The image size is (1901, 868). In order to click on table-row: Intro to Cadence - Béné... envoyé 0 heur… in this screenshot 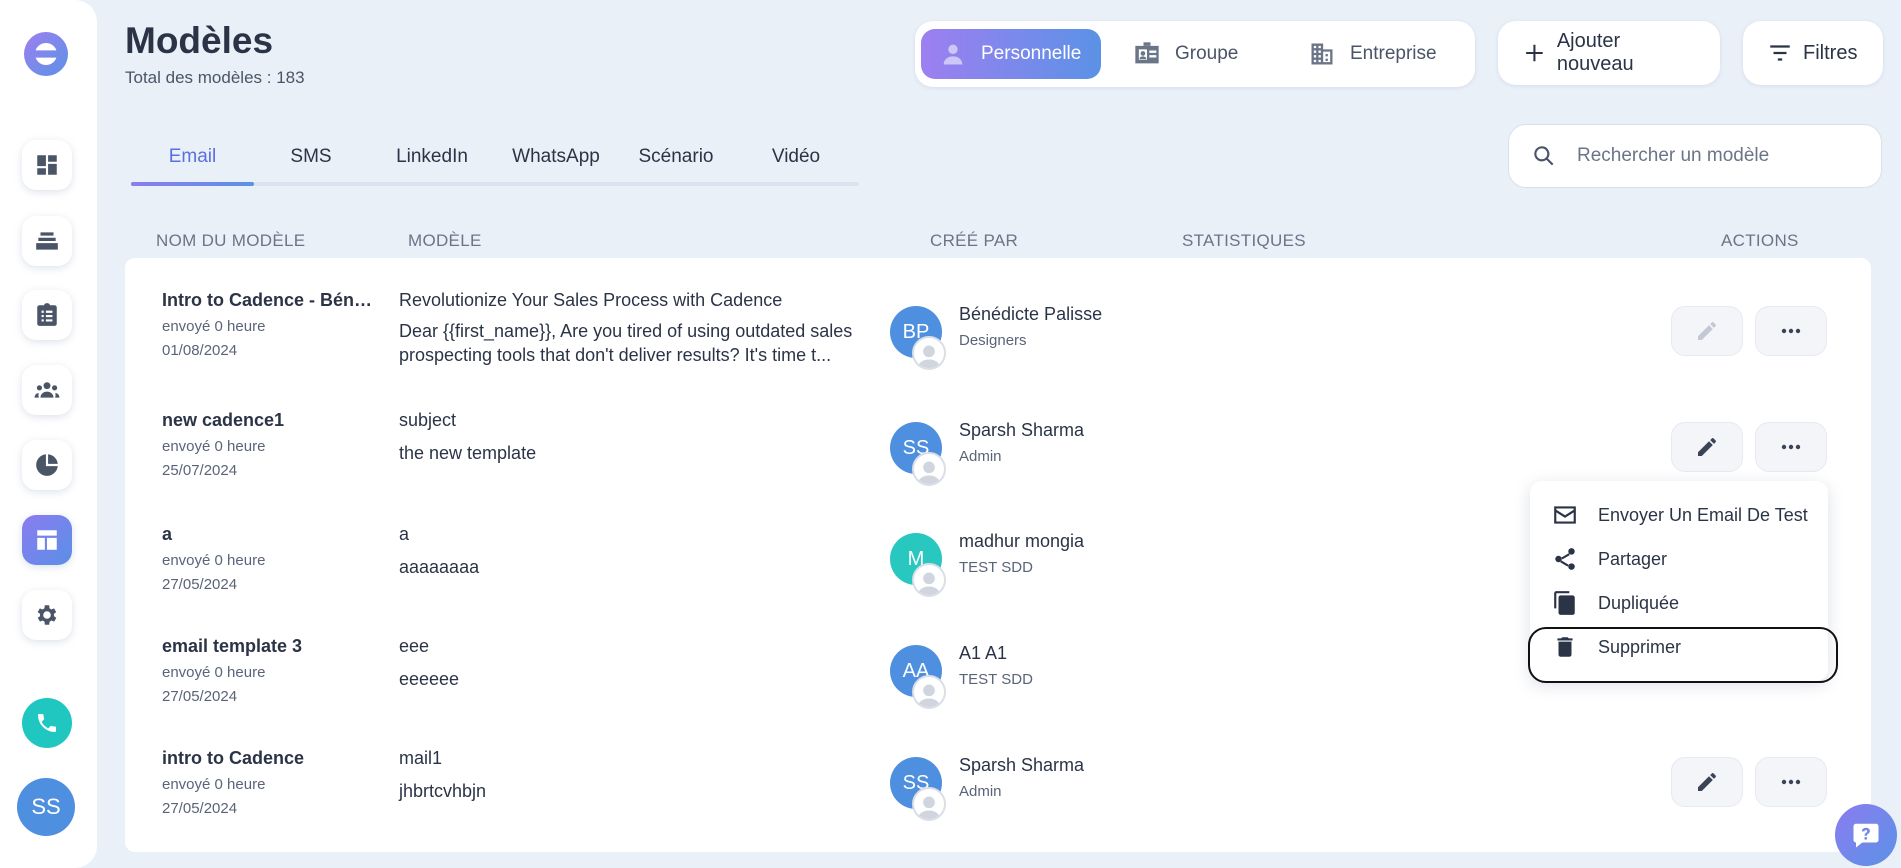, I will do `click(998, 346)`.